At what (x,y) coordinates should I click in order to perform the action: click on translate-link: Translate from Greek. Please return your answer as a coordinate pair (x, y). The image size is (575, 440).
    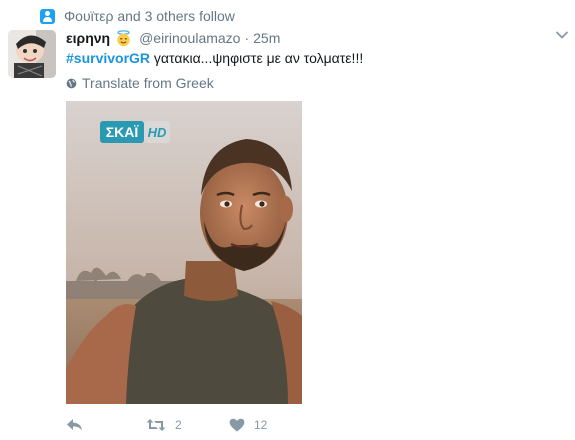
    Looking at the image, I should click on (140, 83).